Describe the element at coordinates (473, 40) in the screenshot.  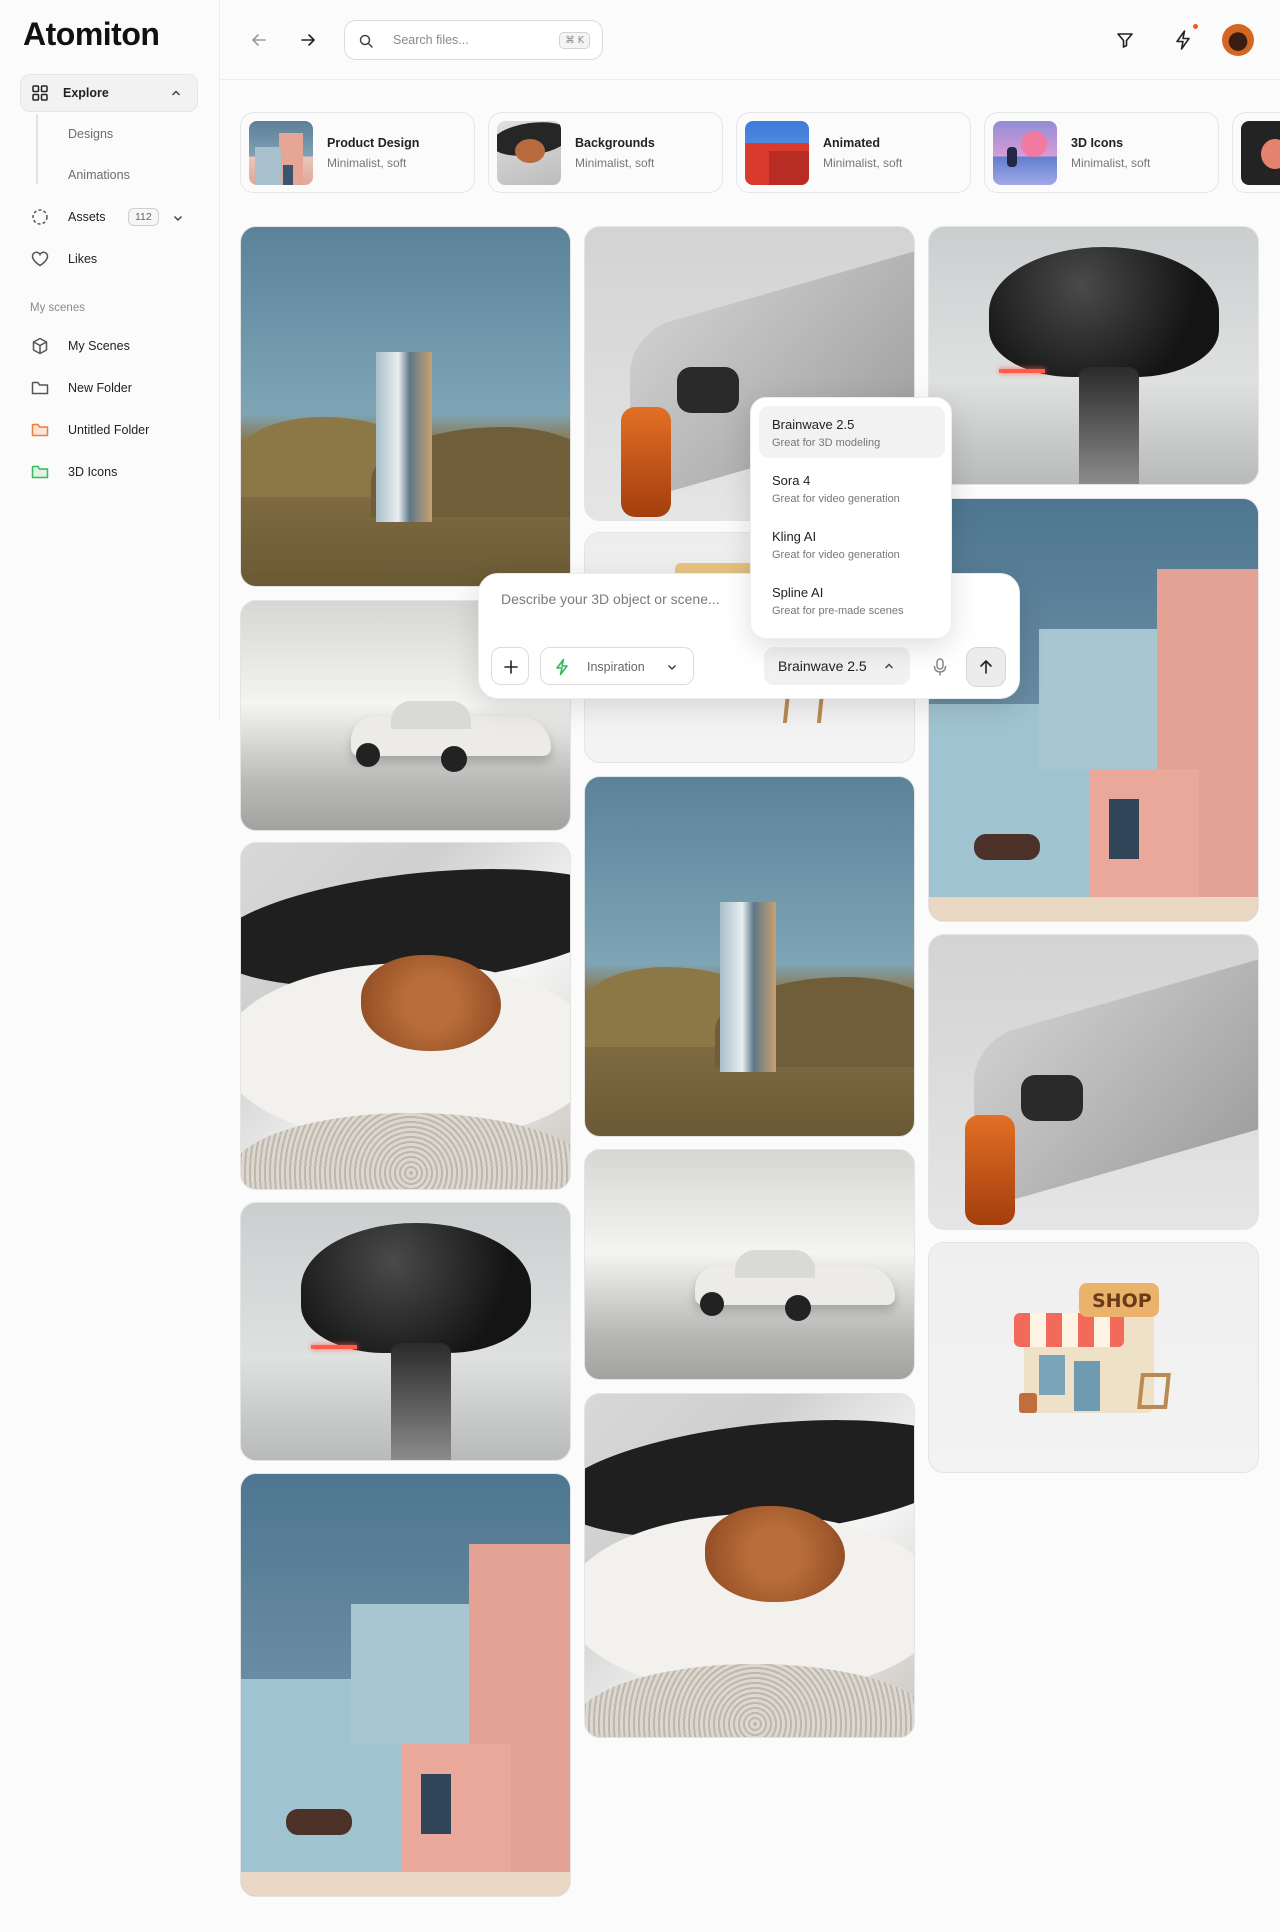
I see `search-box: Search files... ⌘ K` at that location.